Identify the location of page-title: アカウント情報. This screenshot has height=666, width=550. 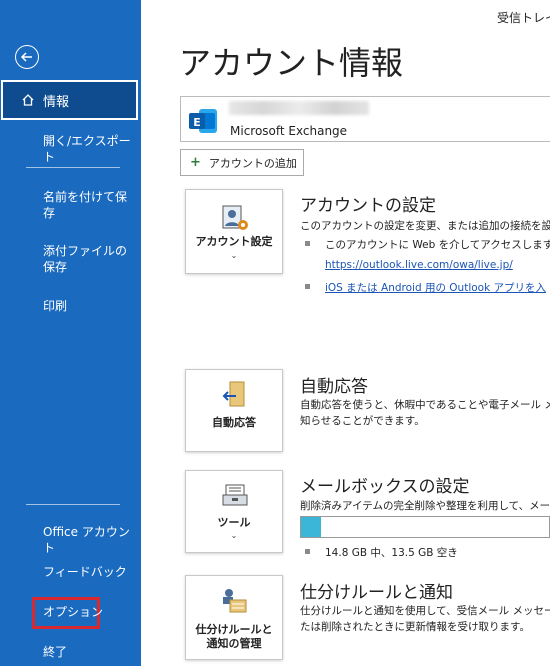
(291, 63).